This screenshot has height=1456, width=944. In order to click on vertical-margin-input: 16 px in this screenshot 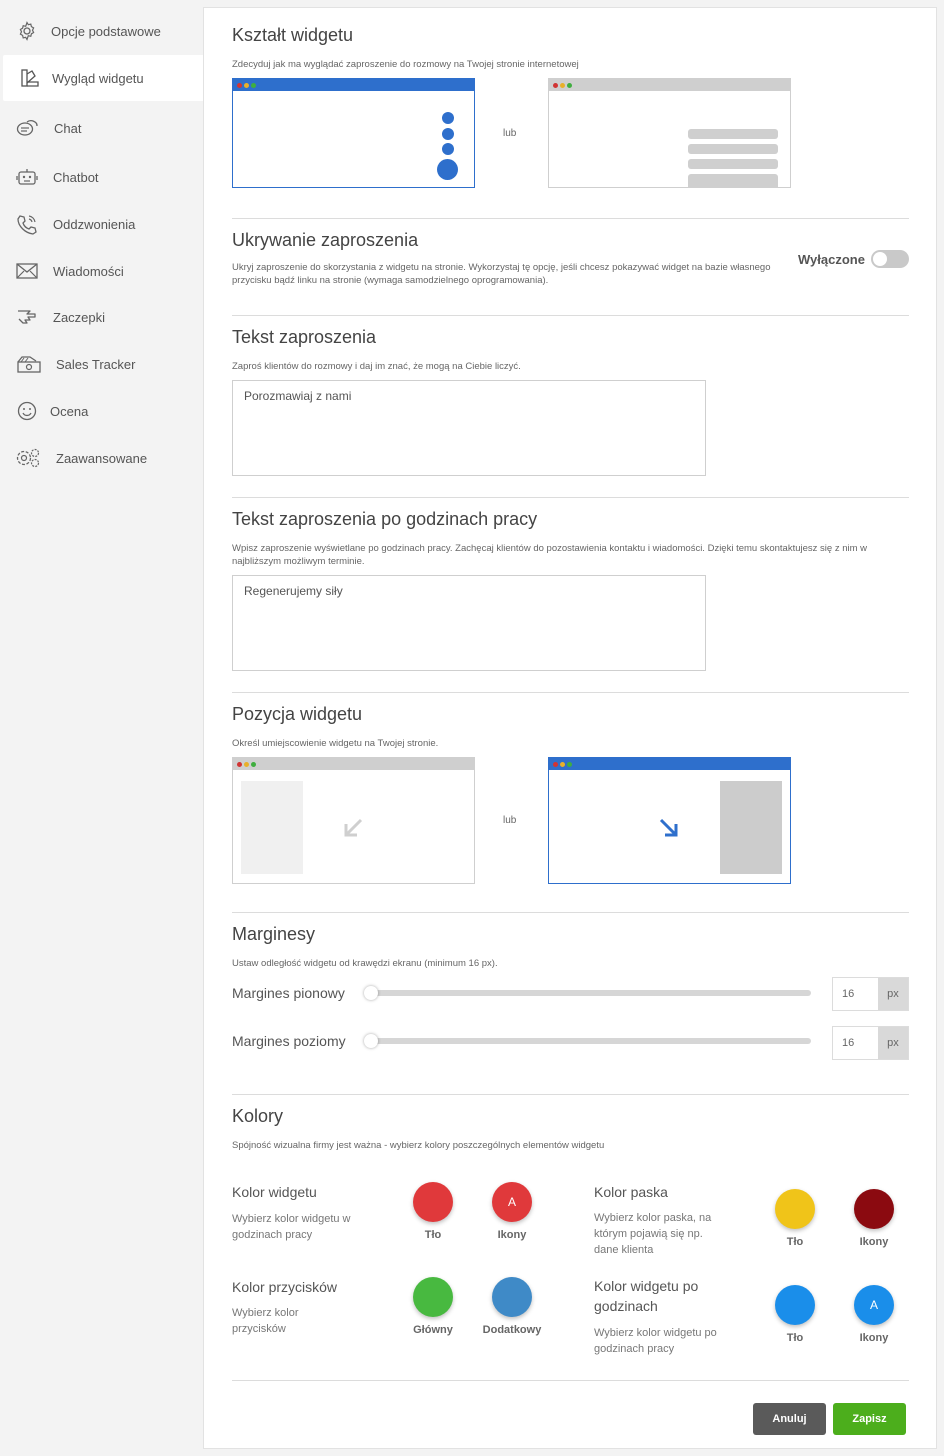, I will do `click(870, 994)`.